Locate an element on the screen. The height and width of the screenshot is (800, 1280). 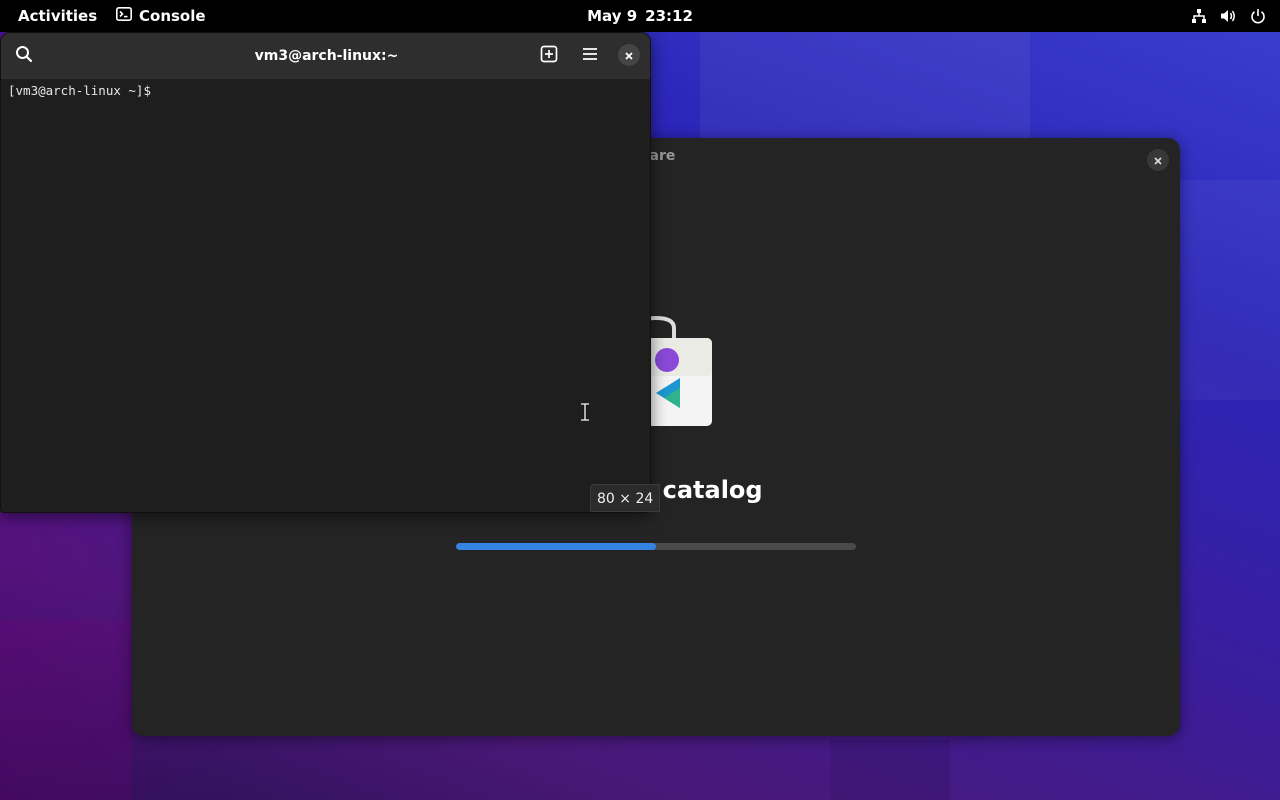
terminal-icon is located at coordinates (124, 16).